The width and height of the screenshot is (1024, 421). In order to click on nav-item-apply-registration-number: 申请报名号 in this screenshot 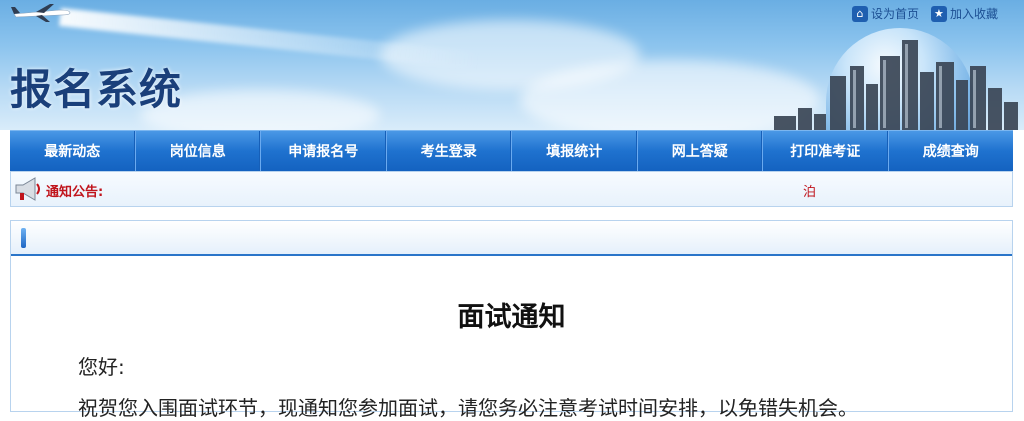, I will do `click(324, 151)`.